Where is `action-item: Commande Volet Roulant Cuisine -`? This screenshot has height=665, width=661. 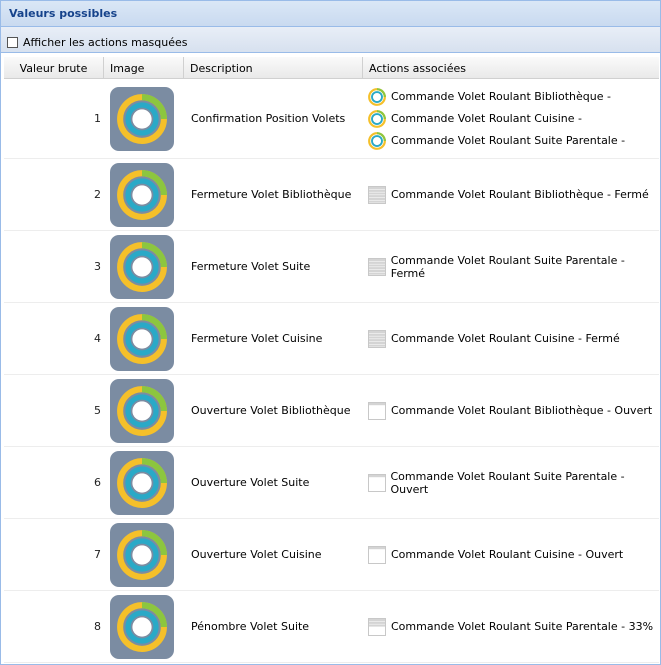
action-item: Commande Volet Roulant Cuisine - is located at coordinates (474, 119).